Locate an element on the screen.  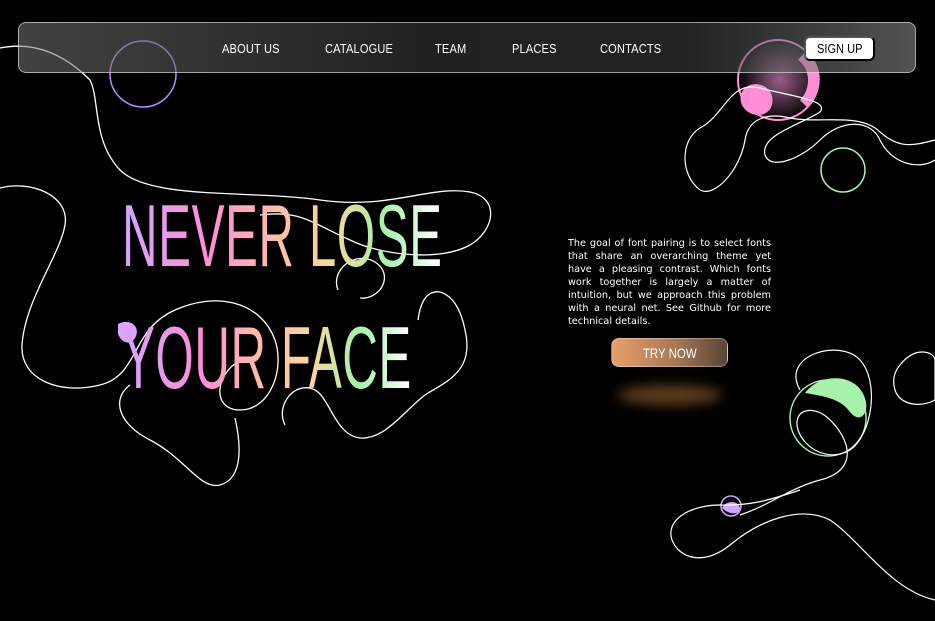
nav-link-team: TEAM is located at coordinates (450, 48).